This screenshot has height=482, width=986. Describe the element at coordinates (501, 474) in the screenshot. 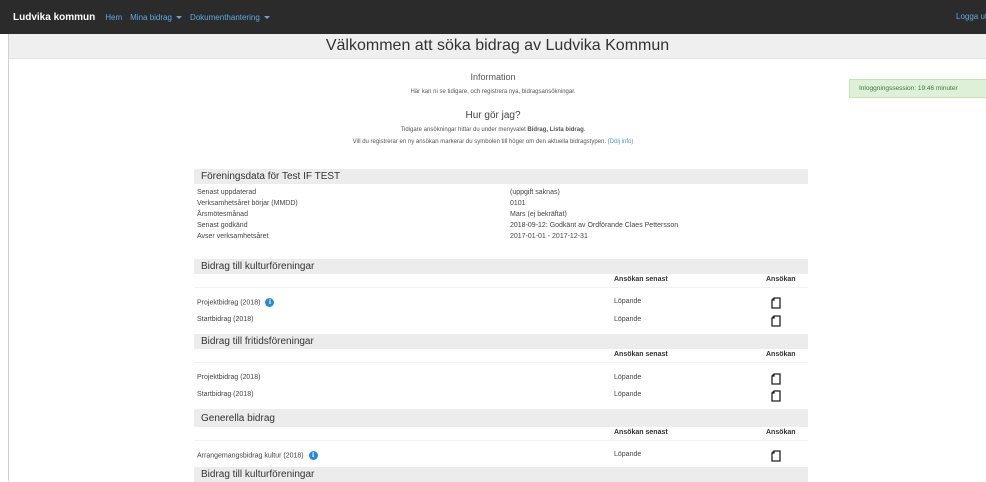

I see `section-header-kultur-2: Bidrag till kulturföreningar` at that location.